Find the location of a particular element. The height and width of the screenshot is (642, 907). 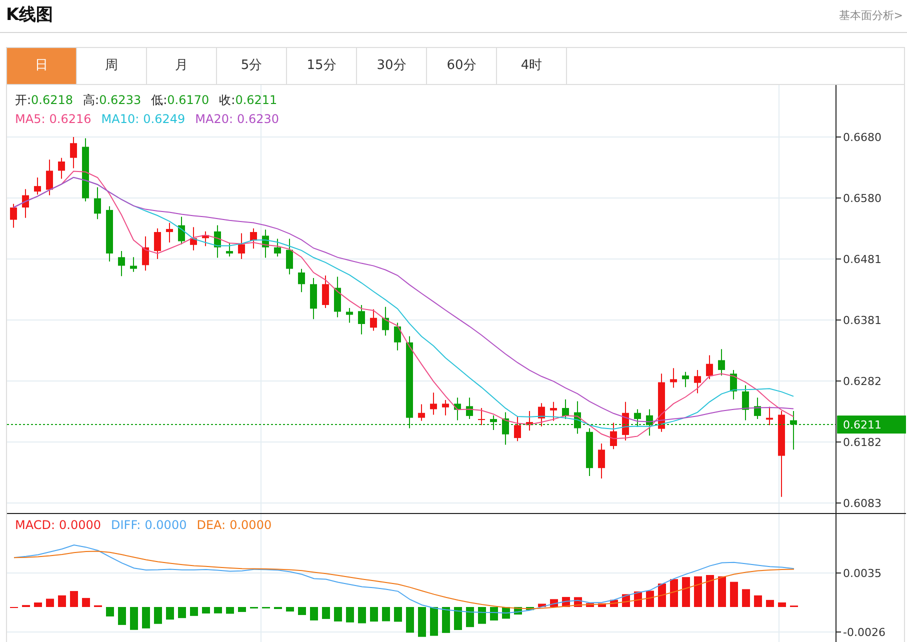

current-price-tag: 0.6211 is located at coordinates (871, 425).